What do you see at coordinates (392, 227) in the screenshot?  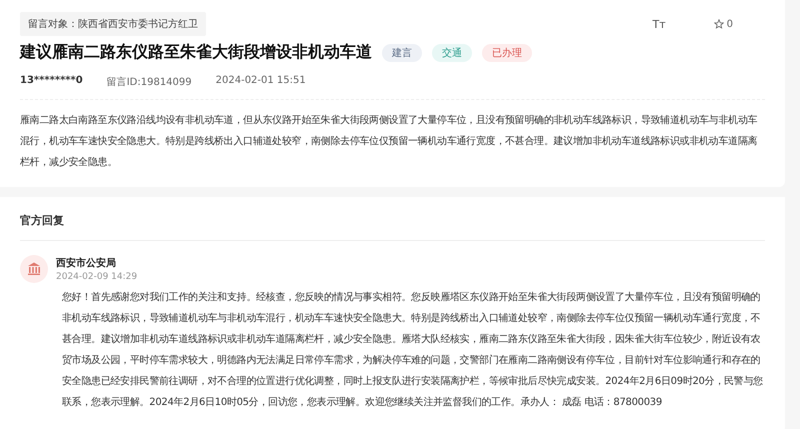 I see `section-heading: 官方回复` at bounding box center [392, 227].